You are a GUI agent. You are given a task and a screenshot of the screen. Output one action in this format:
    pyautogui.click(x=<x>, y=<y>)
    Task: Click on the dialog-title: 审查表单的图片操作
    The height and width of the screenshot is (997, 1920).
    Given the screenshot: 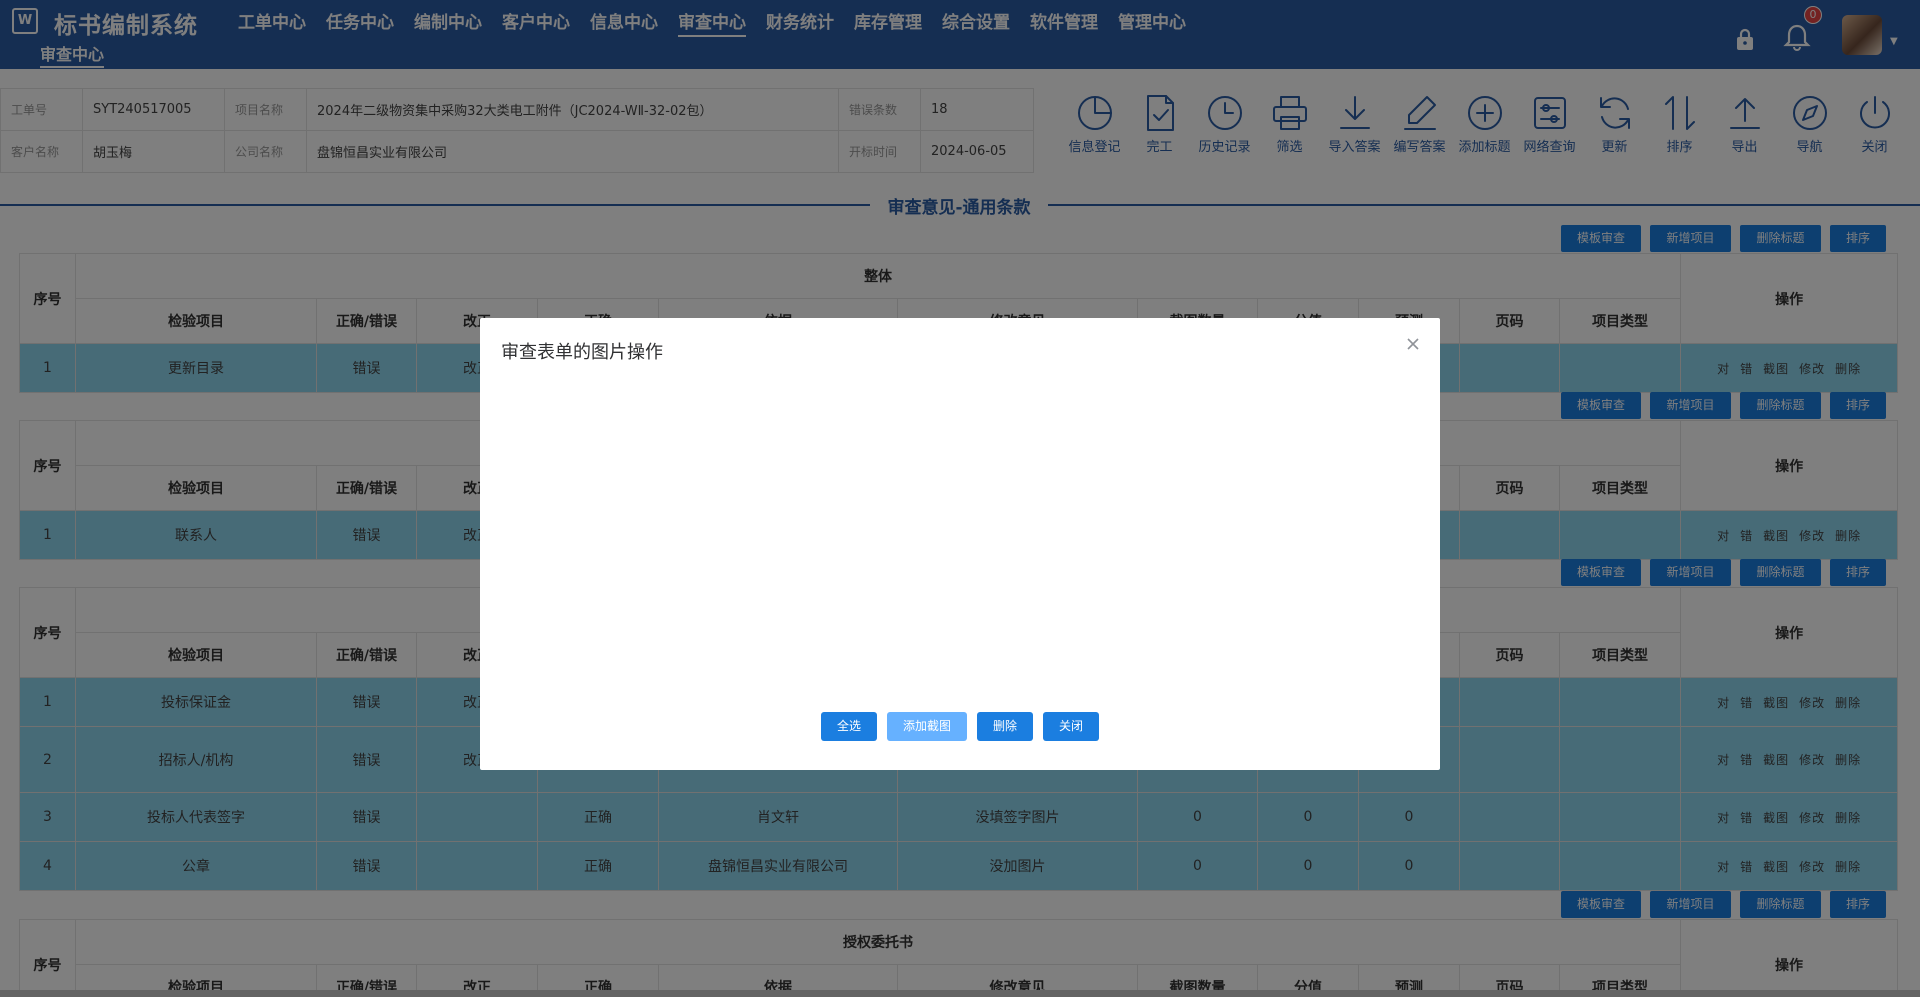 What is the action you would take?
    pyautogui.click(x=582, y=352)
    